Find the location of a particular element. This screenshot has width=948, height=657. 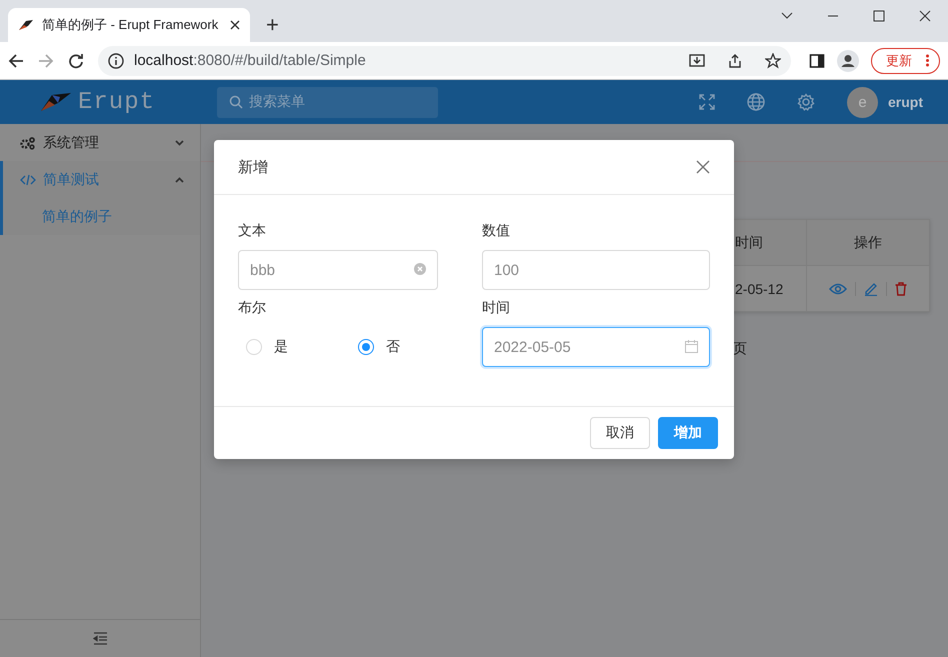

column-header: 操作 is located at coordinates (868, 243).